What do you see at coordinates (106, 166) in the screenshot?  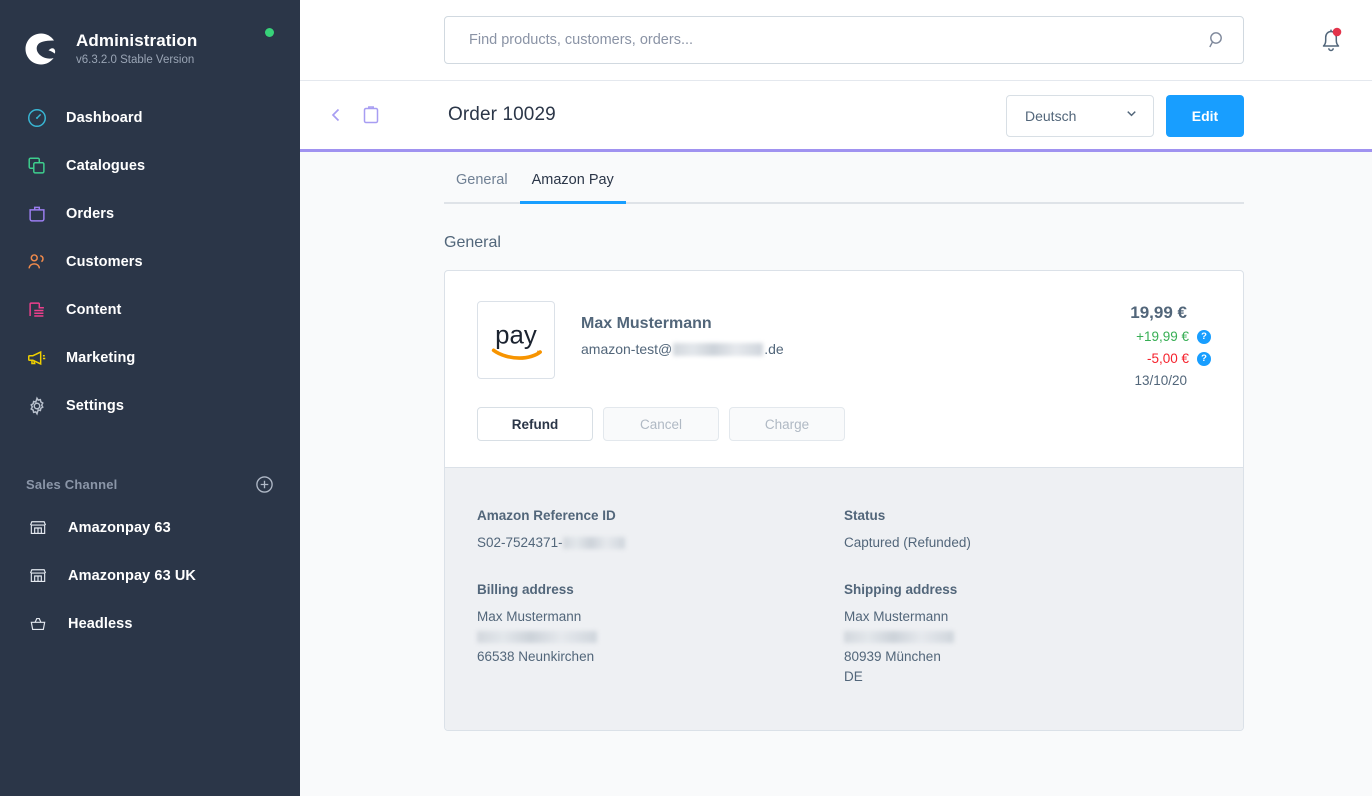 I see `sidebar-item-label: Catalogues` at bounding box center [106, 166].